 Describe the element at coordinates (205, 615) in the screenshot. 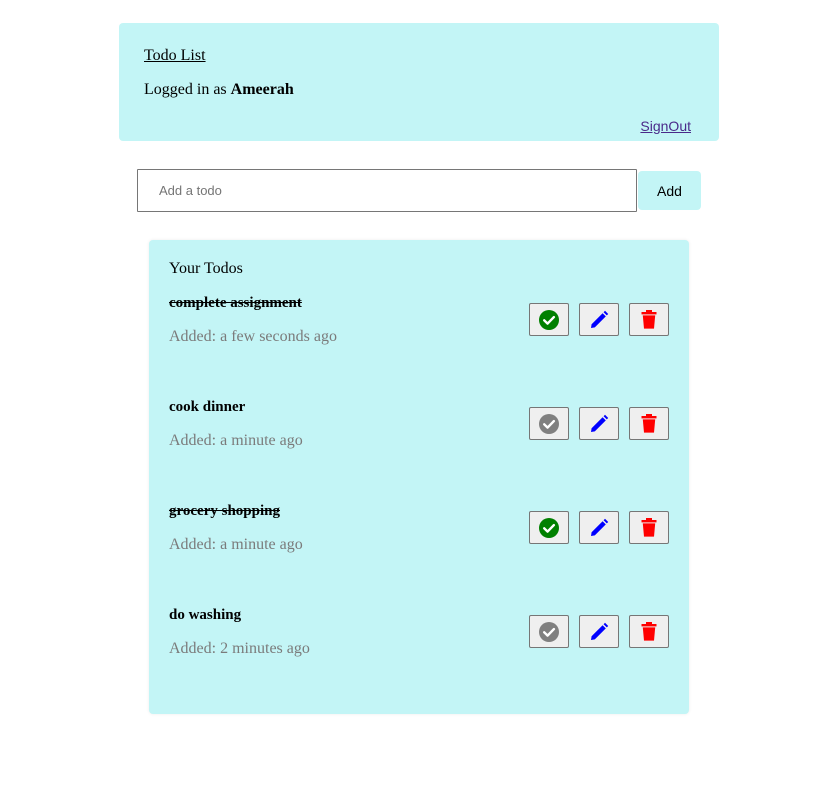

I see `todo-text: do washing` at that location.